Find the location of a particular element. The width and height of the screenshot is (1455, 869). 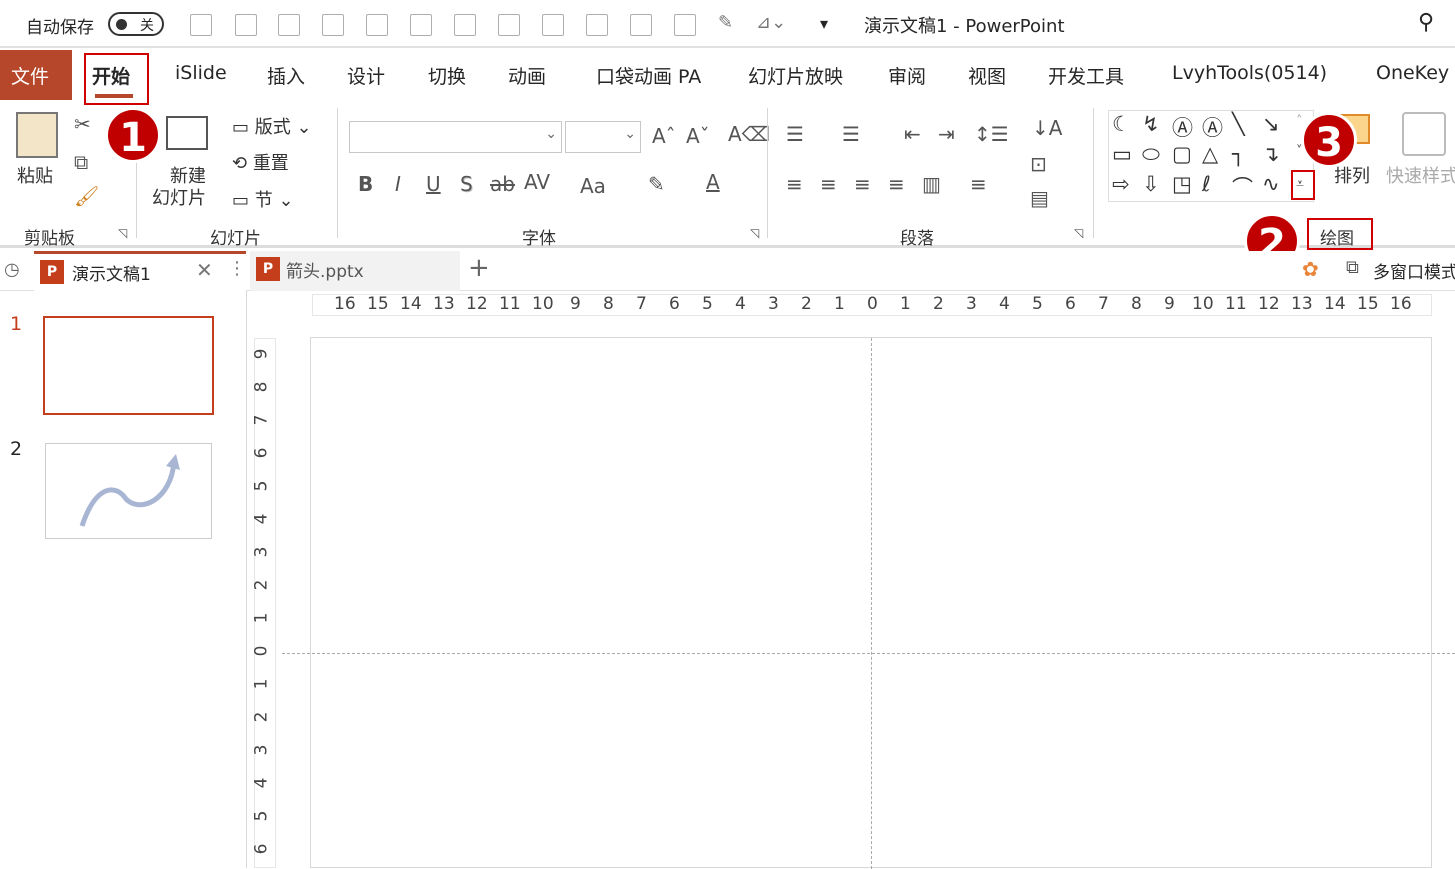

italic-button: I is located at coordinates (398, 184).